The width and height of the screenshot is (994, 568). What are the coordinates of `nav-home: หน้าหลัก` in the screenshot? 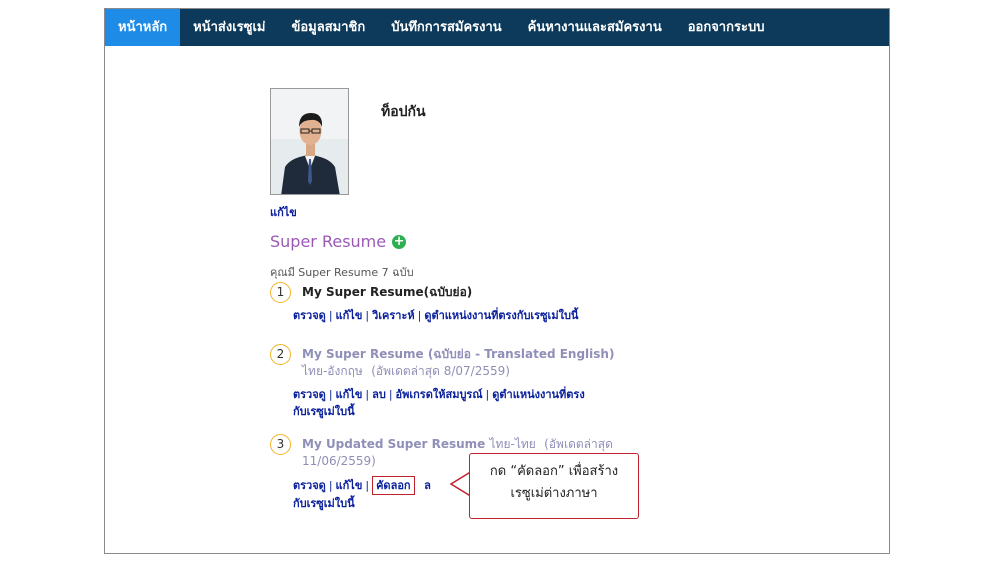 It's located at (143, 27).